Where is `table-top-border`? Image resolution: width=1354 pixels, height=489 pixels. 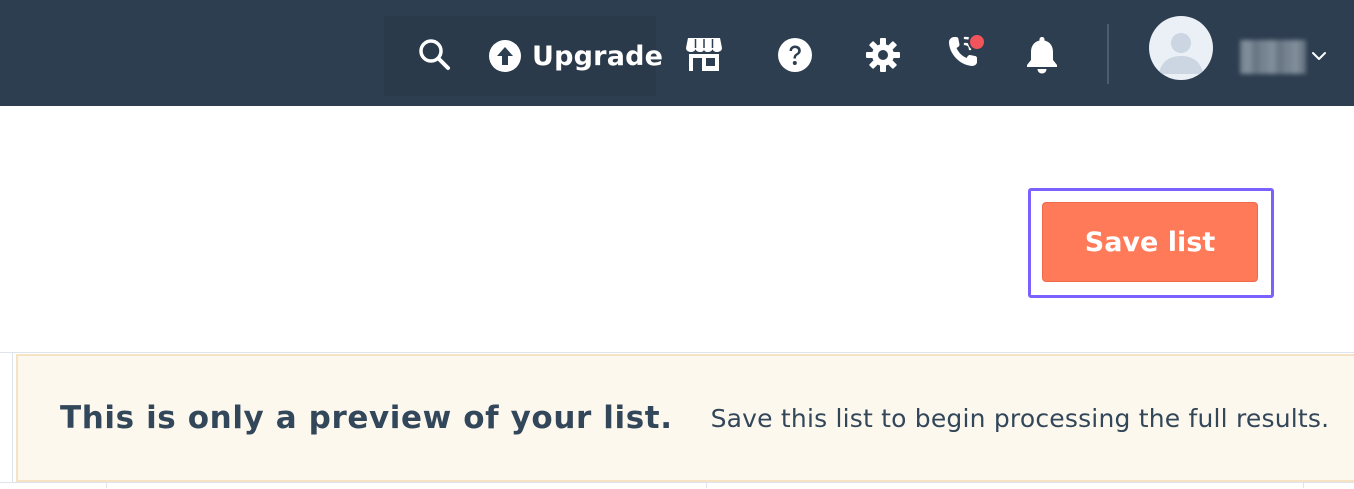
table-top-border is located at coordinates (677, 352).